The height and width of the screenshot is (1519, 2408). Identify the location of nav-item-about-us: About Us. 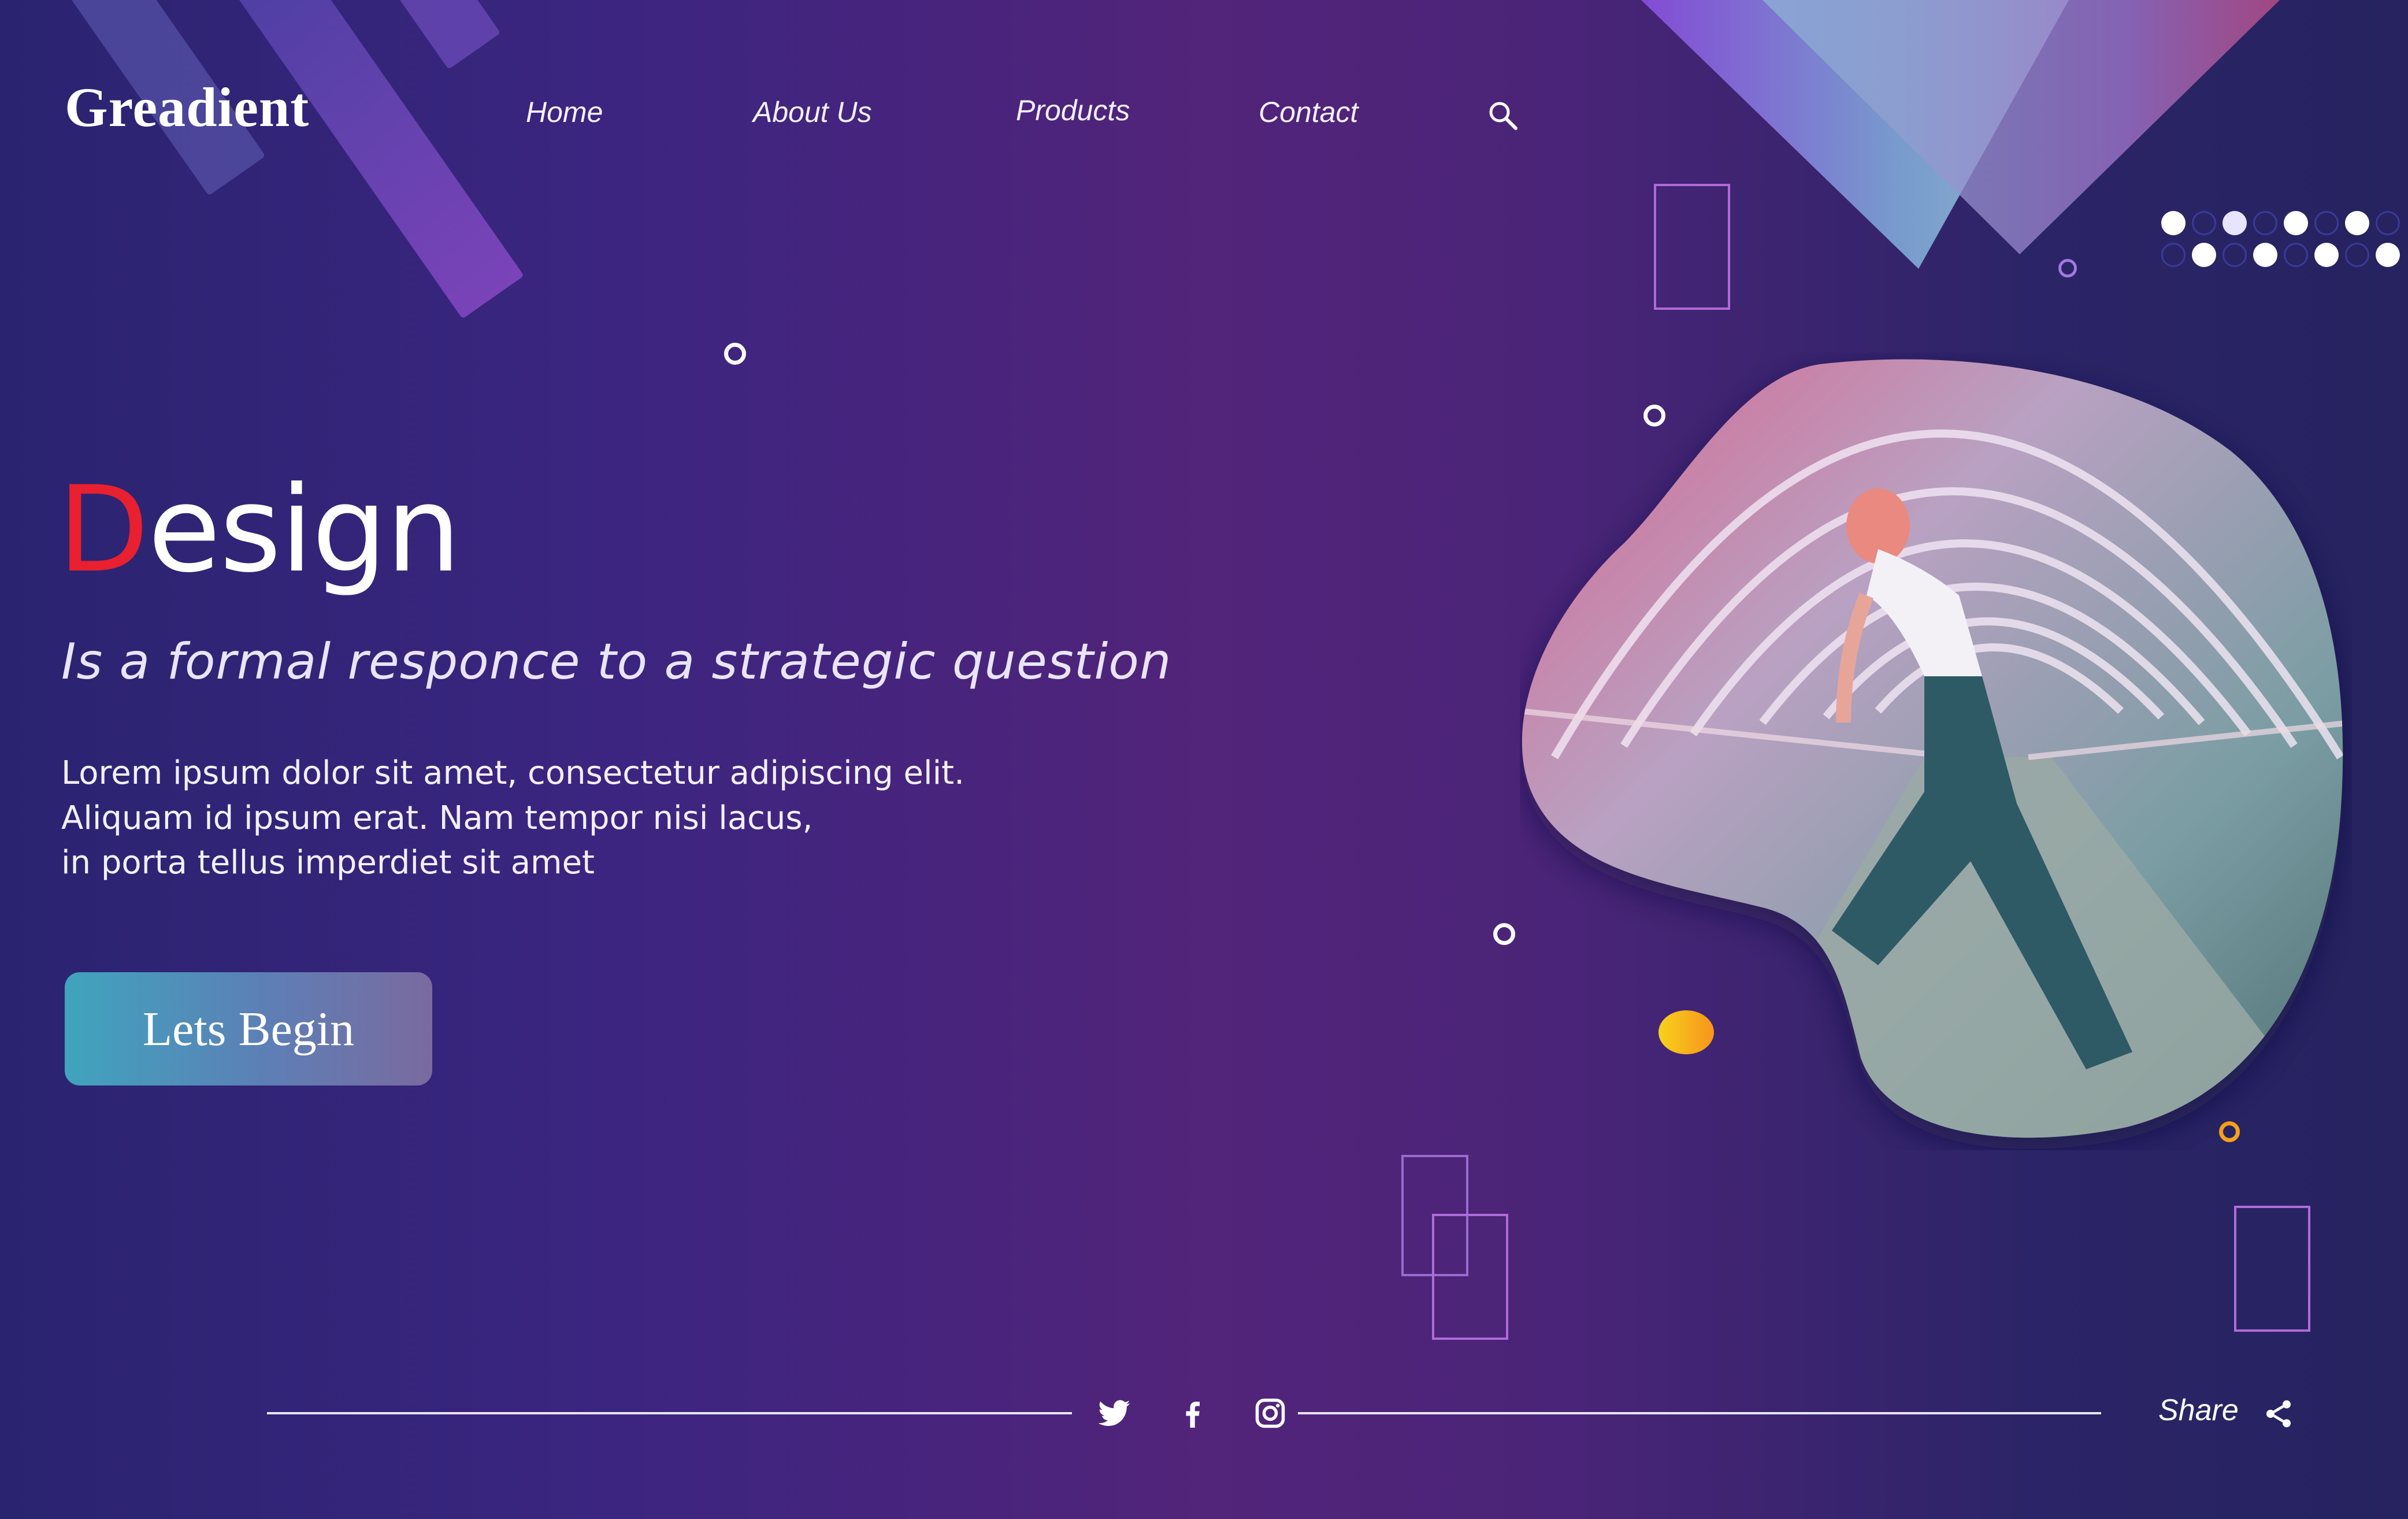
(812, 112).